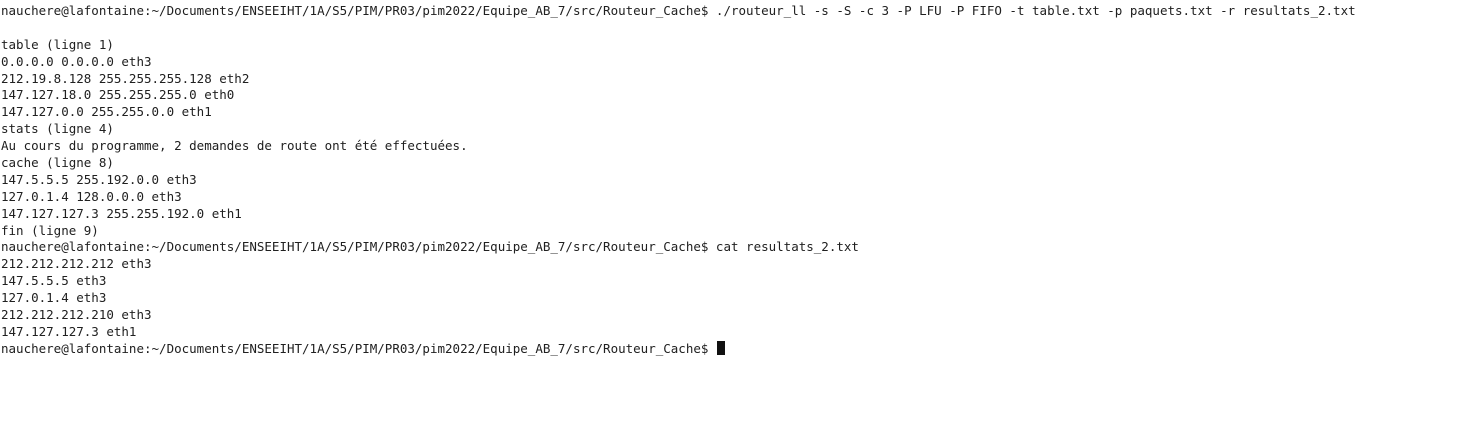 Image resolution: width=1457 pixels, height=421 pixels. I want to click on terminal-line-14: fin (ligne 9), so click(50, 230).